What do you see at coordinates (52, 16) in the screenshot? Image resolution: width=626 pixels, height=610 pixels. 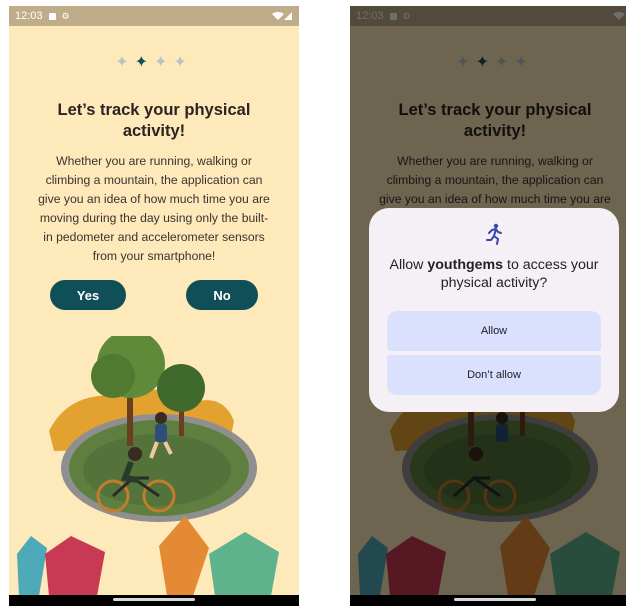 I see `notification-icon` at bounding box center [52, 16].